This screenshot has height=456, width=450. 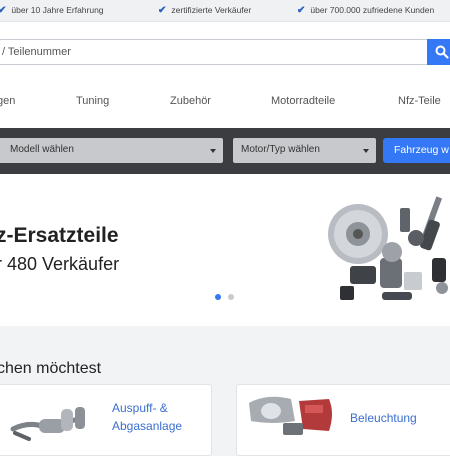 What do you see at coordinates (280, 149) in the screenshot?
I see `engine-select-label: Motor/Typ wählen` at bounding box center [280, 149].